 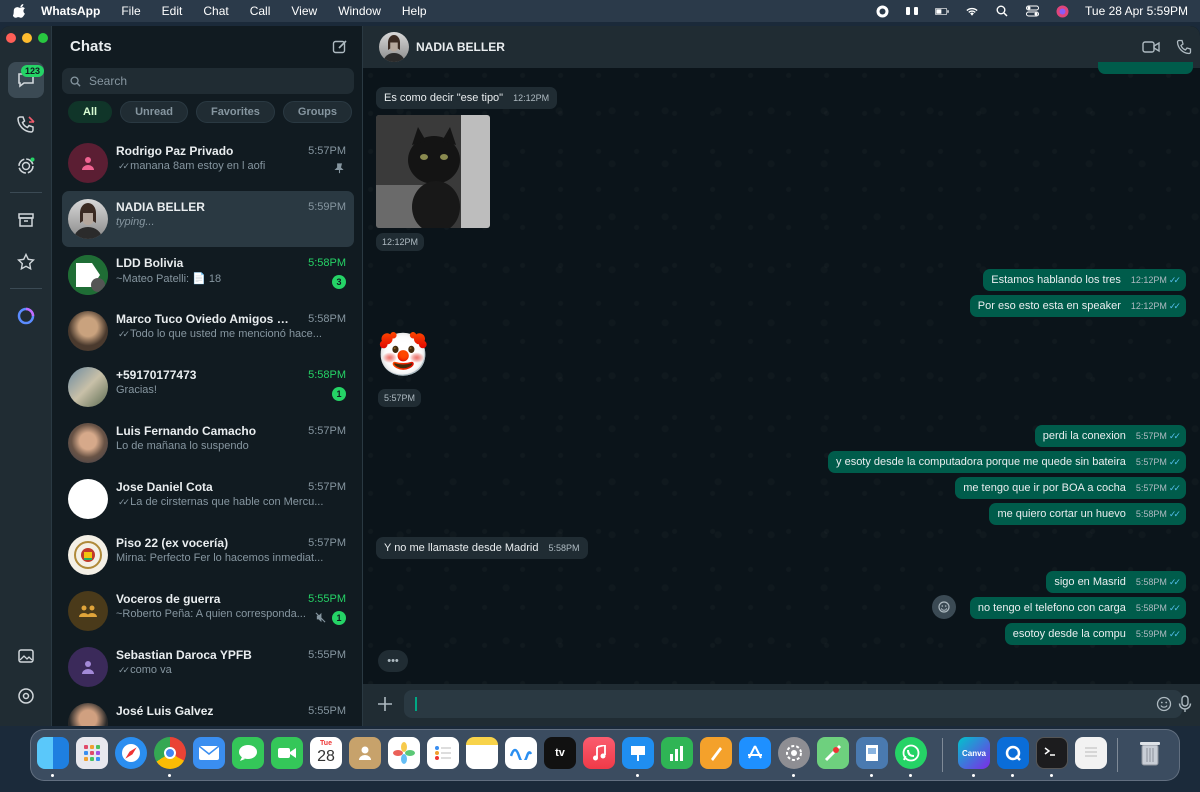 I want to click on message-photo, so click(x=433, y=171).